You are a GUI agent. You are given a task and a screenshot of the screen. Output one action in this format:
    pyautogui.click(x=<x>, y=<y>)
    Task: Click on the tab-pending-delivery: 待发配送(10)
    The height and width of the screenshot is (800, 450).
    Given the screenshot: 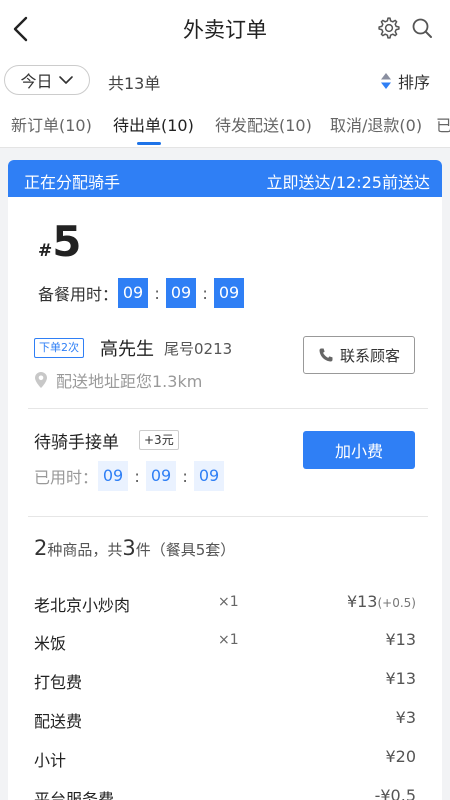 What is the action you would take?
    pyautogui.click(x=263, y=124)
    